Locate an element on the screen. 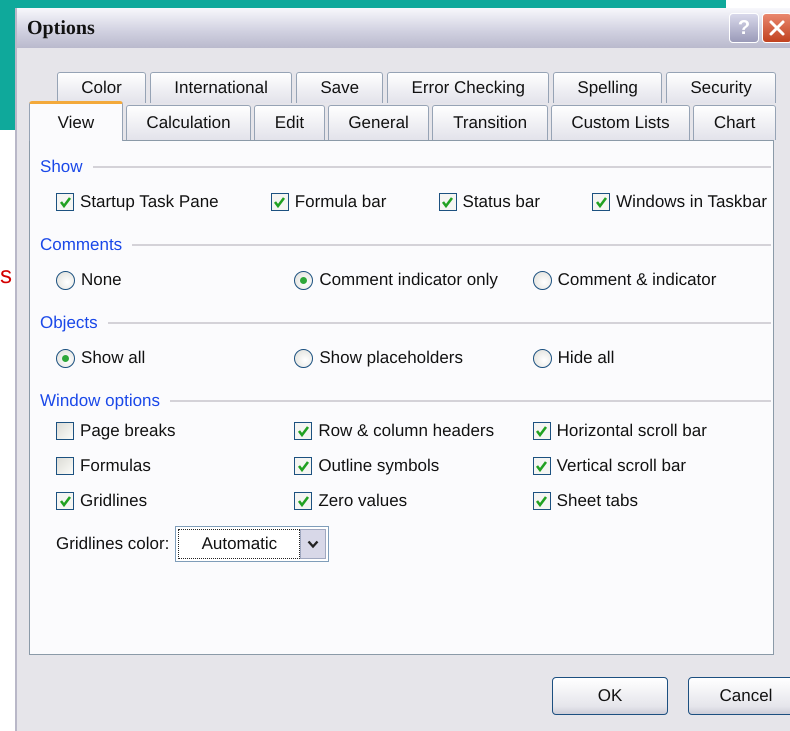  tab: Calculation is located at coordinates (189, 122).